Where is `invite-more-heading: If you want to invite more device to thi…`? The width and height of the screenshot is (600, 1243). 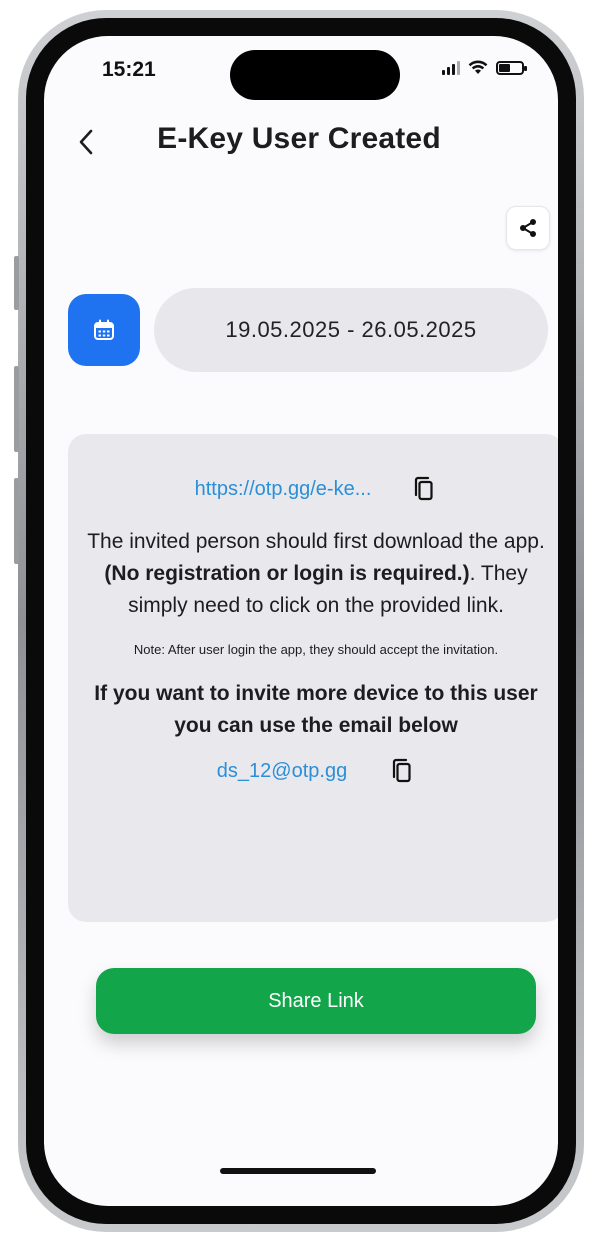 invite-more-heading: If you want to invite more device to thi… is located at coordinates (316, 709).